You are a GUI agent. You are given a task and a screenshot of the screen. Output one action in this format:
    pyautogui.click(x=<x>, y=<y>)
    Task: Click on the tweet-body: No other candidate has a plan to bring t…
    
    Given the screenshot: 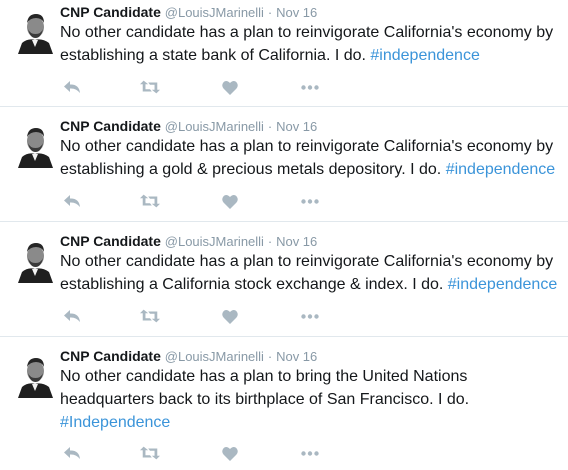 What is the action you would take?
    pyautogui.click(x=265, y=388)
    